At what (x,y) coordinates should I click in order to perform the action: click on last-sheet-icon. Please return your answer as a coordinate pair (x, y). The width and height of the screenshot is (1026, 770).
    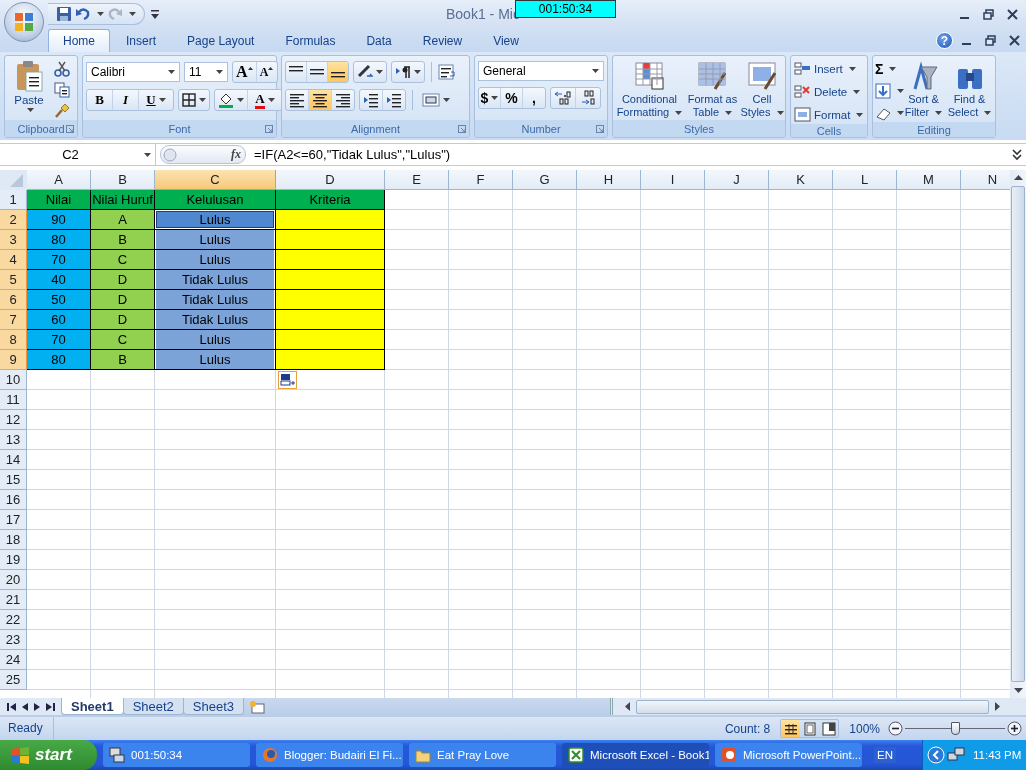
    Looking at the image, I should click on (50, 706).